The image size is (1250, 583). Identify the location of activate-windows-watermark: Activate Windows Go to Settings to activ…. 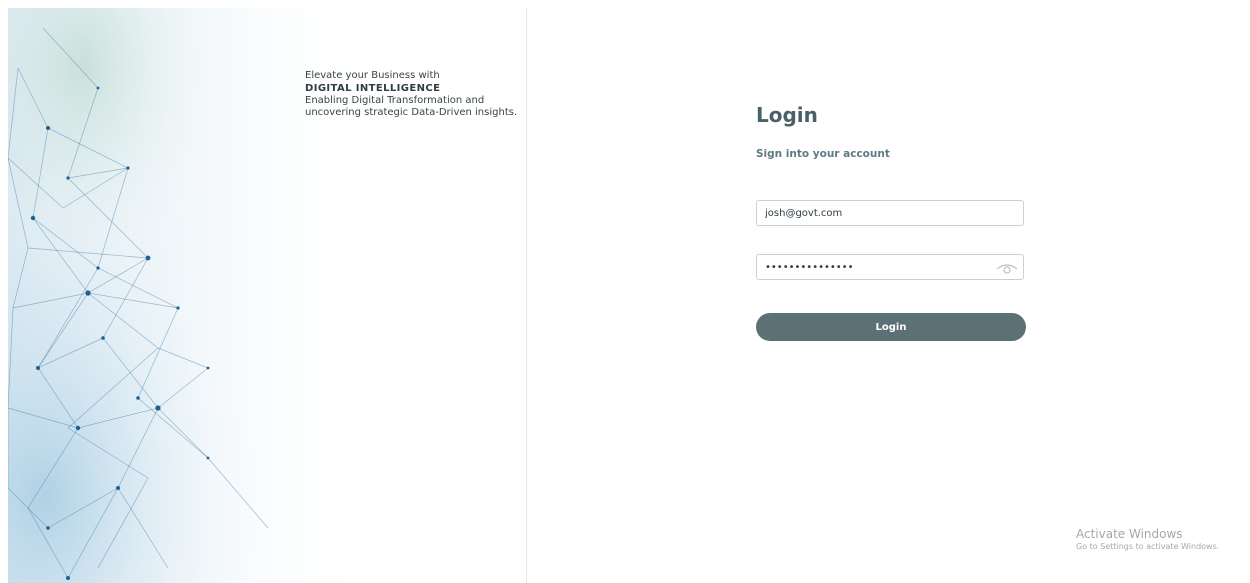
(1161, 539).